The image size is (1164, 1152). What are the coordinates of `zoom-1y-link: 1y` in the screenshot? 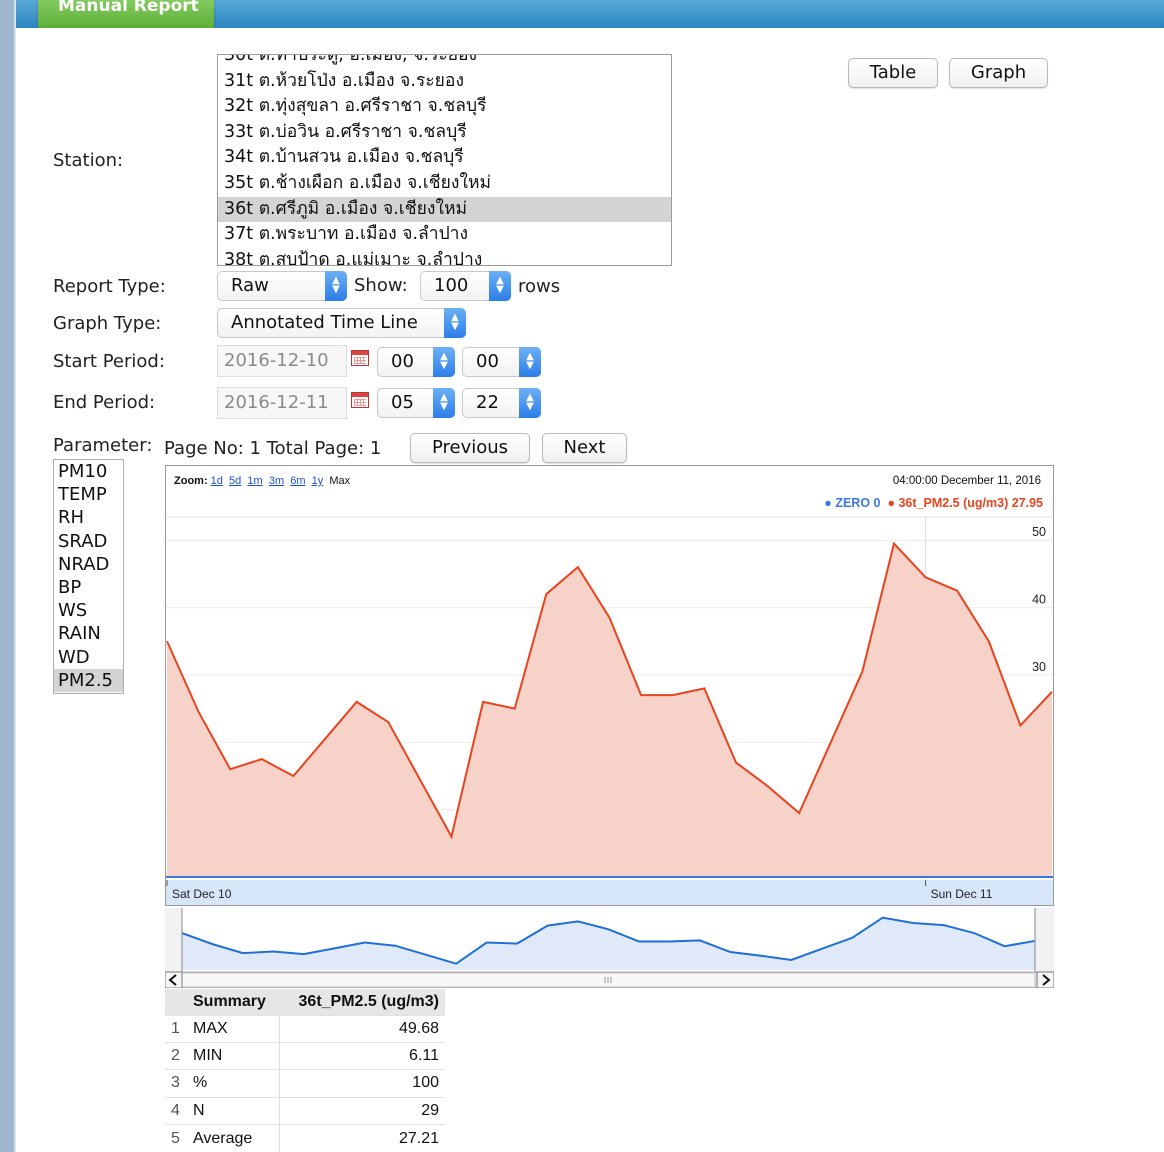 It's located at (318, 481).